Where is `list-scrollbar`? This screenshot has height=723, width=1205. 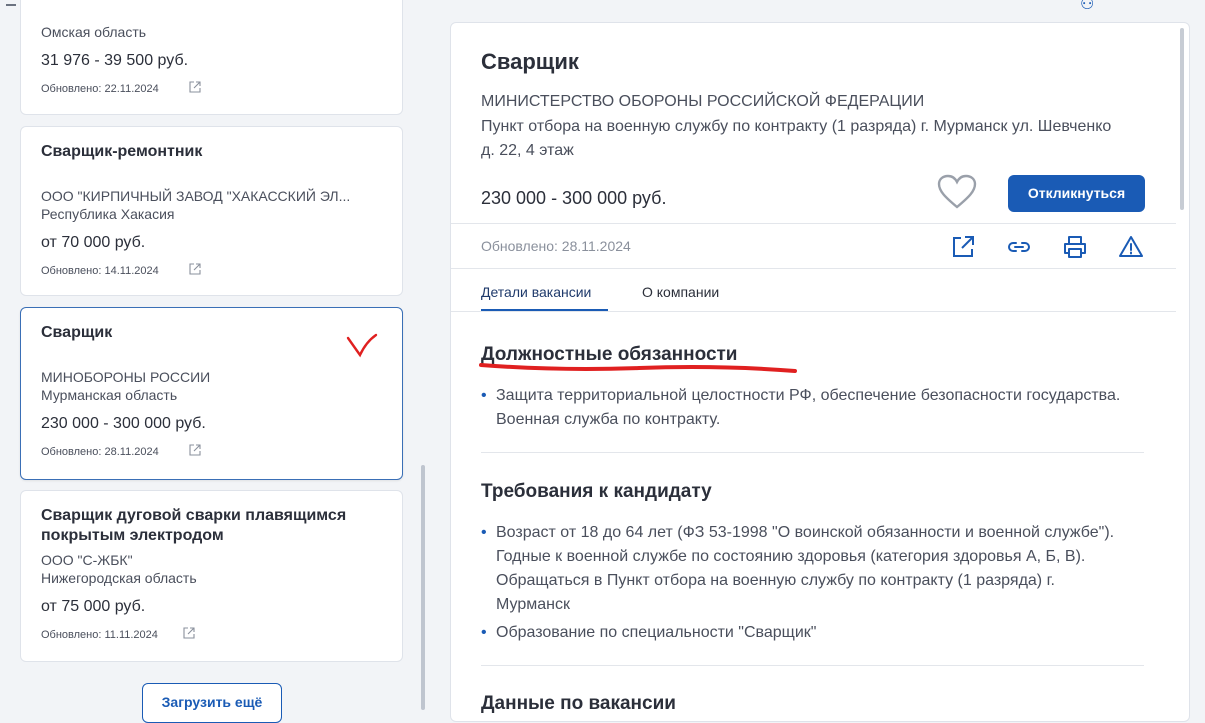
list-scrollbar is located at coordinates (423, 587).